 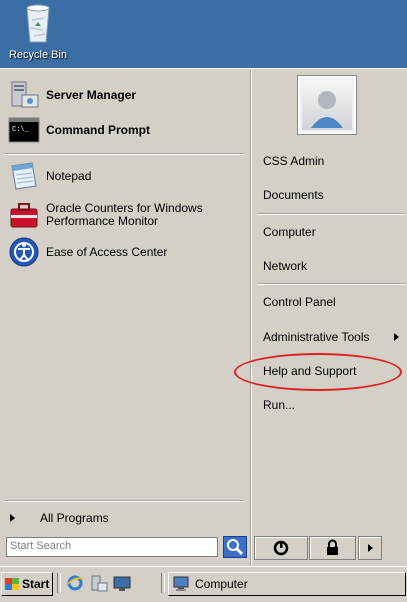 I want to click on svg-text: C:\_, so click(x=21, y=130).